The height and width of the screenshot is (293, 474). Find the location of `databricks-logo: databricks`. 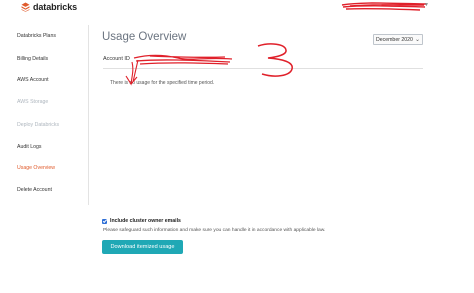

databricks-logo: databricks is located at coordinates (49, 7).